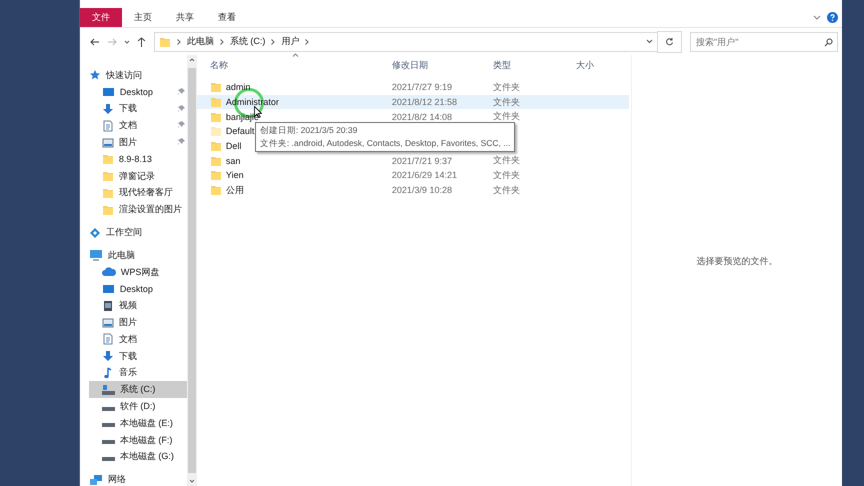 This screenshot has height=486, width=864. I want to click on file-name: Dell, so click(234, 146).